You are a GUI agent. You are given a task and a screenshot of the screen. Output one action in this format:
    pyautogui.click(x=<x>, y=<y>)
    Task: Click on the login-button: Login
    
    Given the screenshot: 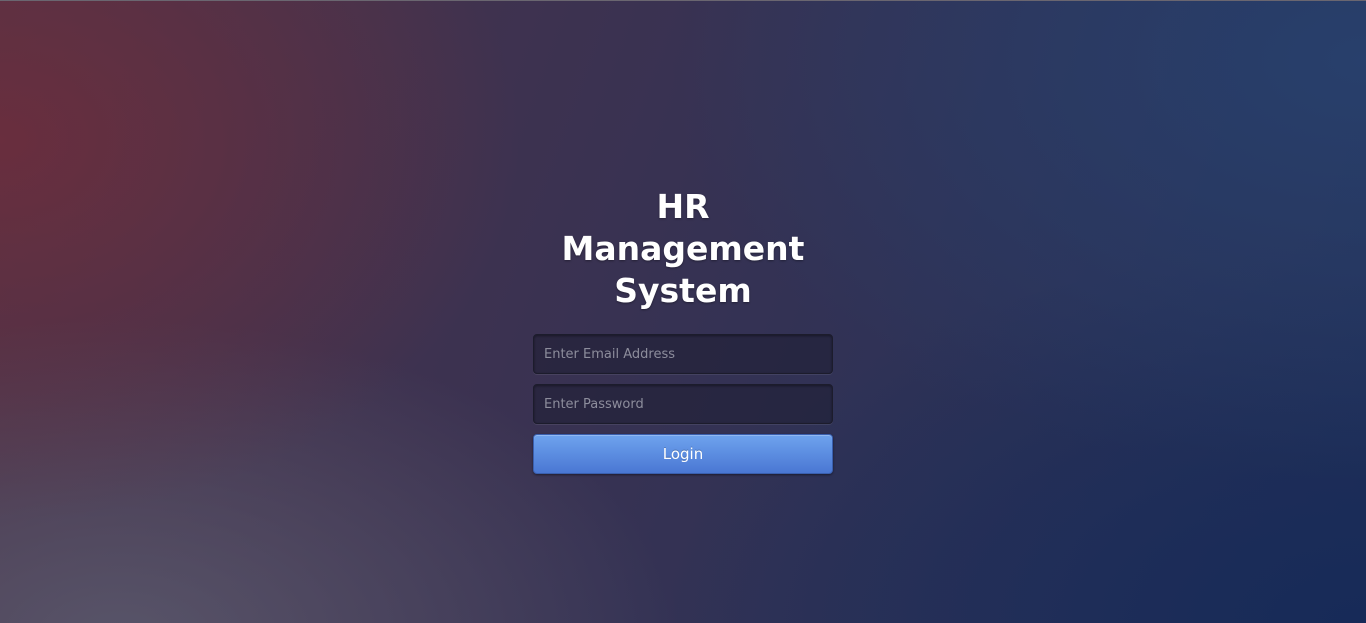 What is the action you would take?
    pyautogui.click(x=683, y=454)
    